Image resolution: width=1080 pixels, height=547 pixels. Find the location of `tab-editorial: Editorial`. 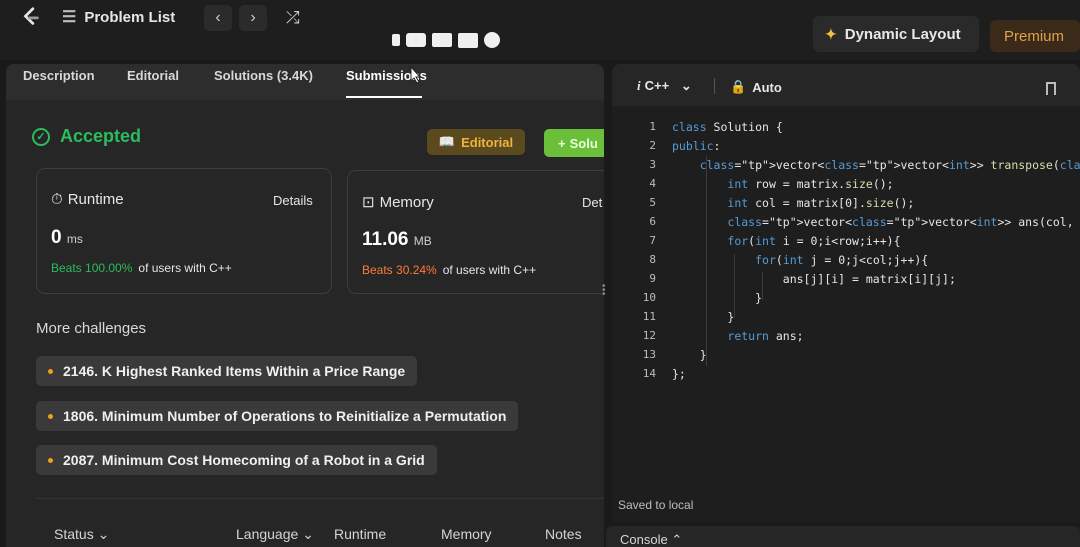

tab-editorial: Editorial is located at coordinates (153, 75).